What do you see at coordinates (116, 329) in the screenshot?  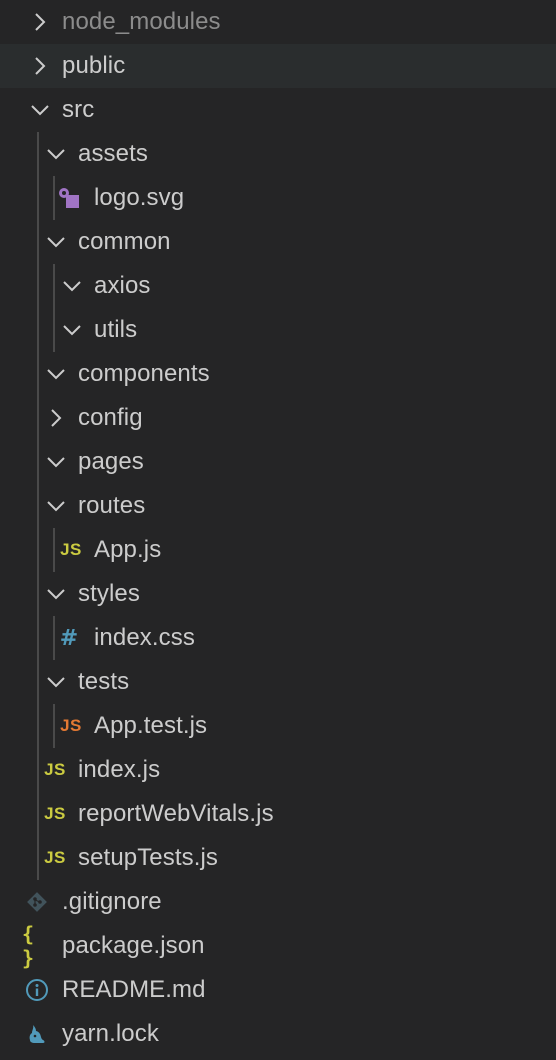 I see `tree-item-label: utils` at bounding box center [116, 329].